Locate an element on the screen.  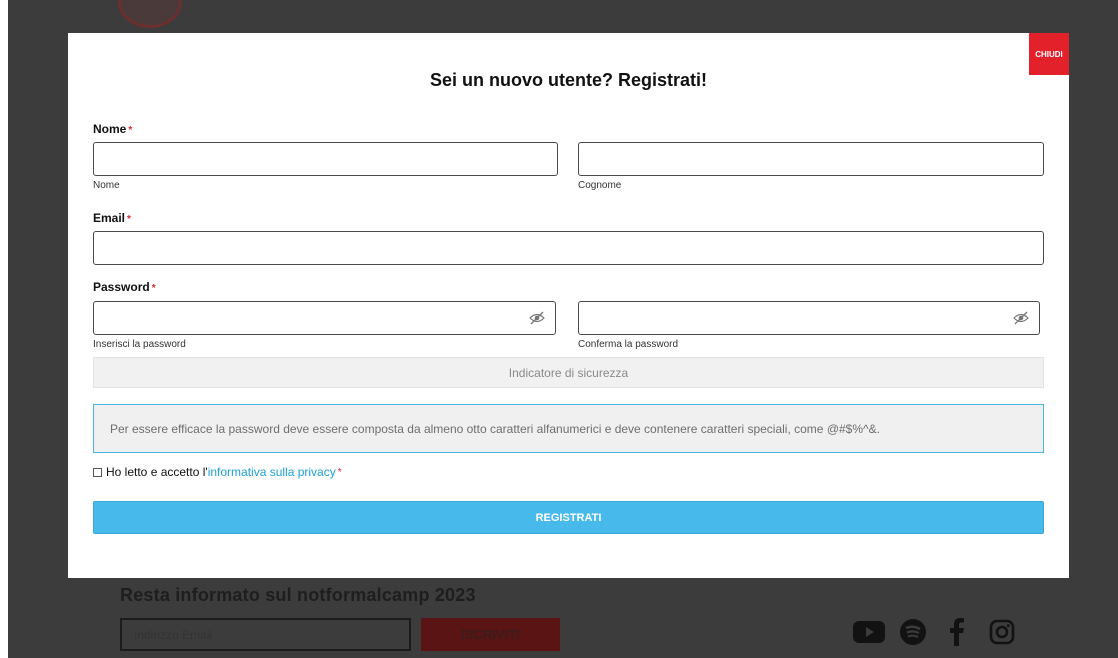
subscribe-button: ISCRIVITI is located at coordinates (490, 634).